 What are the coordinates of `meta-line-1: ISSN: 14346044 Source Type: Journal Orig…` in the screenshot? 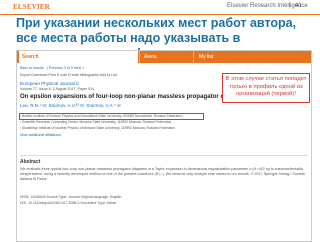 It's located at (71, 197).